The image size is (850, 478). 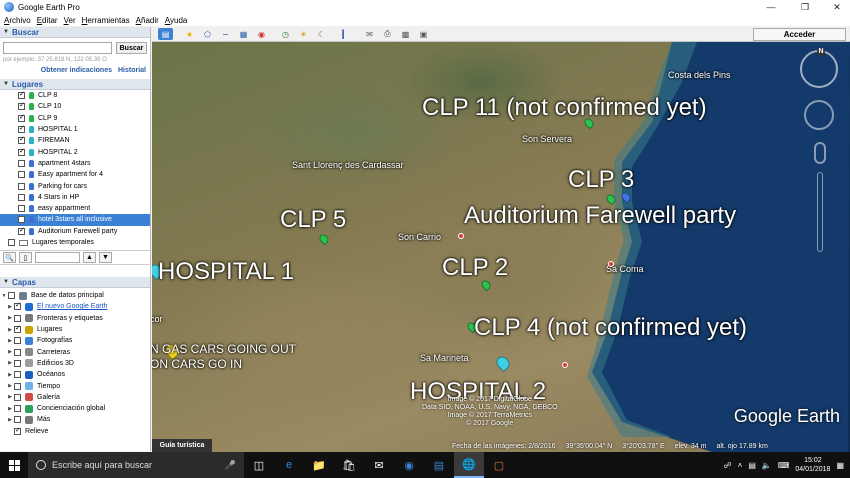 What do you see at coordinates (840, 465) in the screenshot?
I see `notifications-icon: ▦` at bounding box center [840, 465].